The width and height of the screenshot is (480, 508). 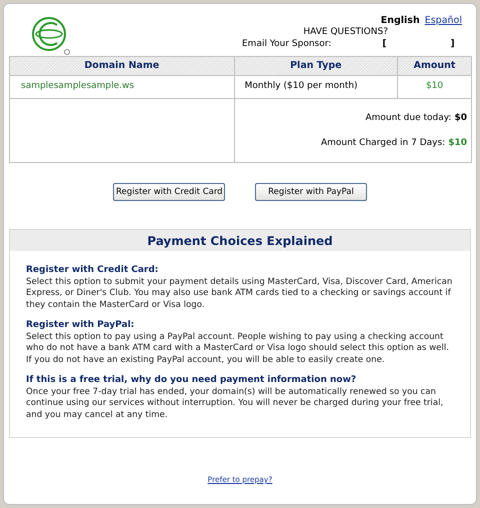 I want to click on section-text: Select this option to pay using a PayPal account. People wishing to pay using a checking account who do not have a bank ATM card with a MasterCard or Visa logo should select this option as well. If you do not have an existing PayPal account, you will be able to easily create one., so click(x=238, y=349).